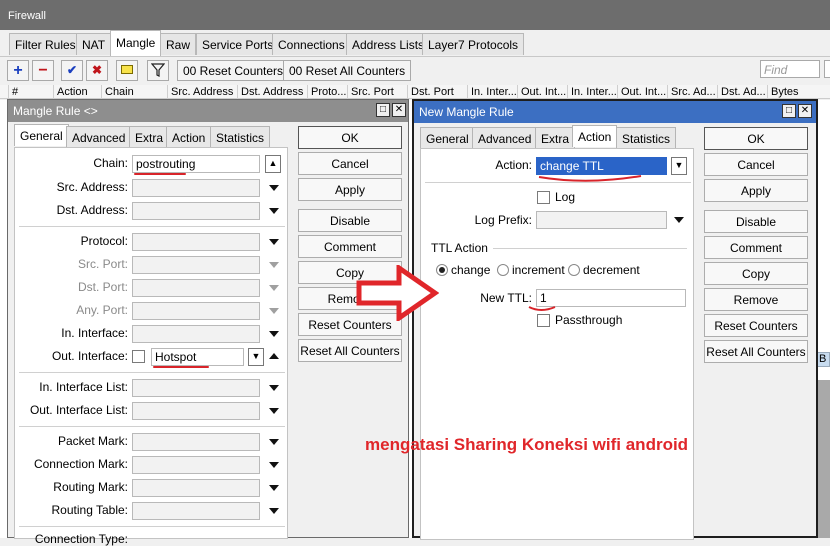 The height and width of the screenshot is (546, 830). What do you see at coordinates (72, 70) in the screenshot?
I see `enable-check-icon: ✔` at bounding box center [72, 70].